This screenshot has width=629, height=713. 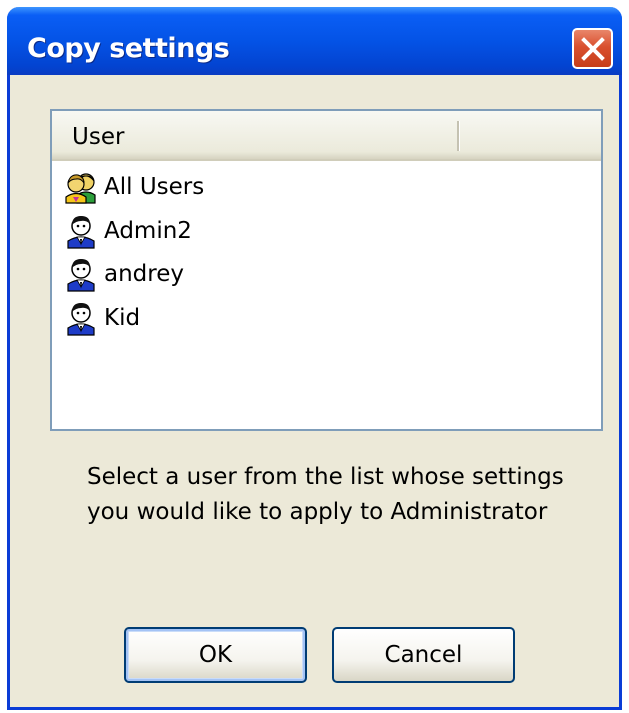 I want to click on list-item-kid: Kid, so click(x=214, y=318).